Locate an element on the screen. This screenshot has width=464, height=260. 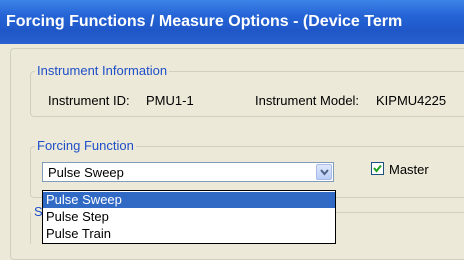
dropdown-option-pulse-step: Pulse Step is located at coordinates (189, 217).